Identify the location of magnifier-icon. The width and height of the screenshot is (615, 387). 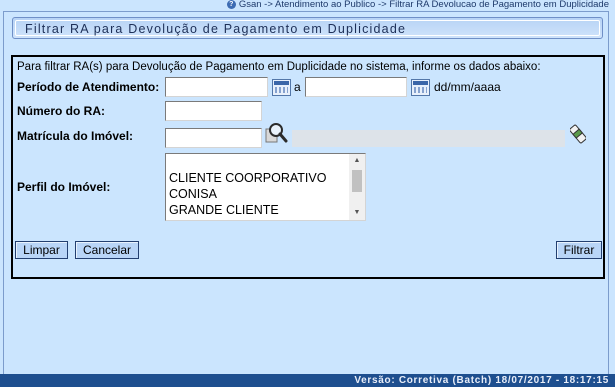
(277, 133).